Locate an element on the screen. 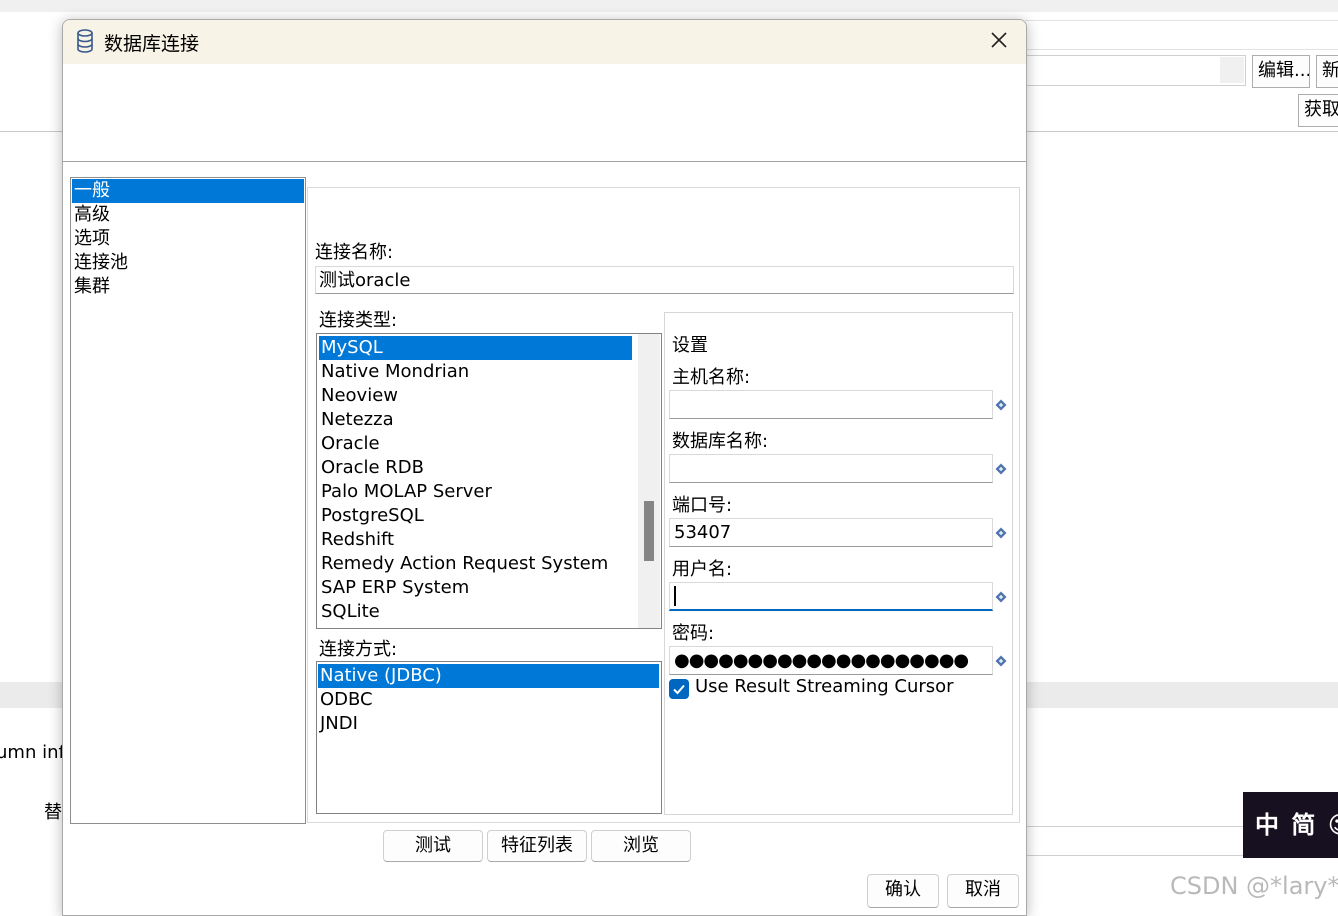  dialog-title: 数据库连接 is located at coordinates (152, 44).